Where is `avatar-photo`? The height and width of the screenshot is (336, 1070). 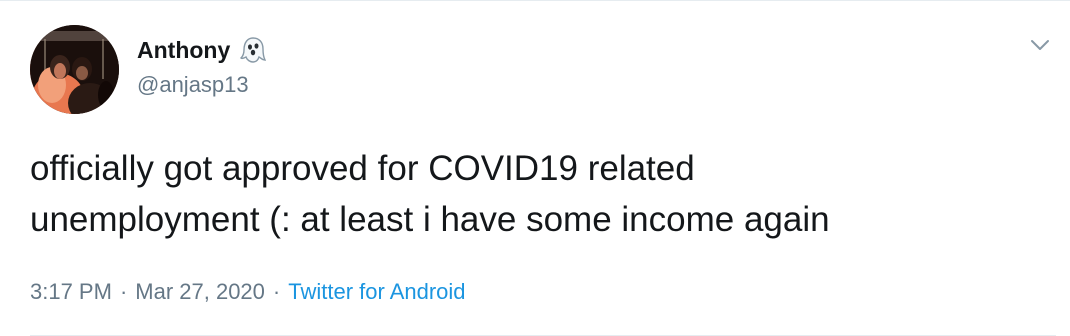 avatar-photo is located at coordinates (74, 69).